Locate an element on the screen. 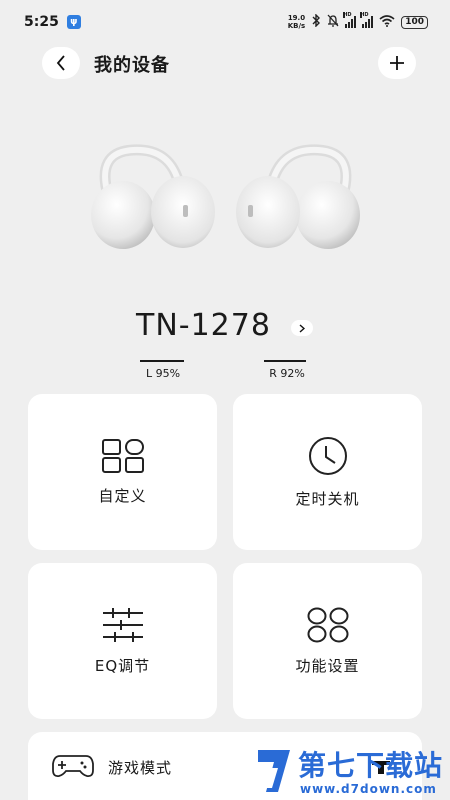  back-button is located at coordinates (61, 63).